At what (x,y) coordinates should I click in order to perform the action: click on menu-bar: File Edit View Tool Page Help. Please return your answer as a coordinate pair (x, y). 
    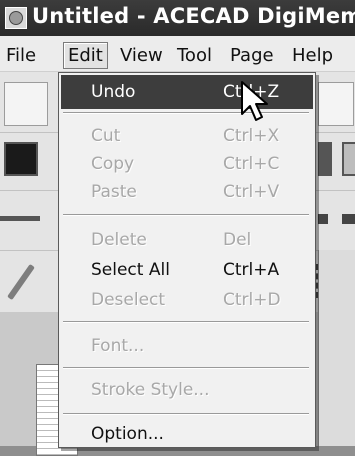
    Looking at the image, I should click on (177, 54).